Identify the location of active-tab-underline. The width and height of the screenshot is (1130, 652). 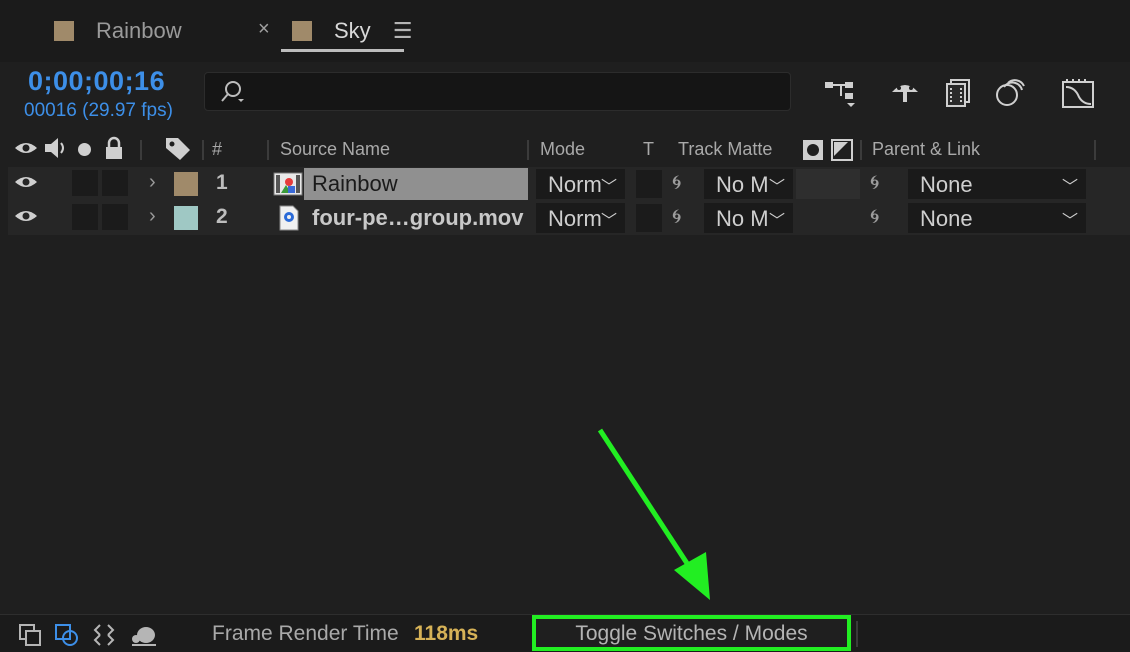
(342, 50).